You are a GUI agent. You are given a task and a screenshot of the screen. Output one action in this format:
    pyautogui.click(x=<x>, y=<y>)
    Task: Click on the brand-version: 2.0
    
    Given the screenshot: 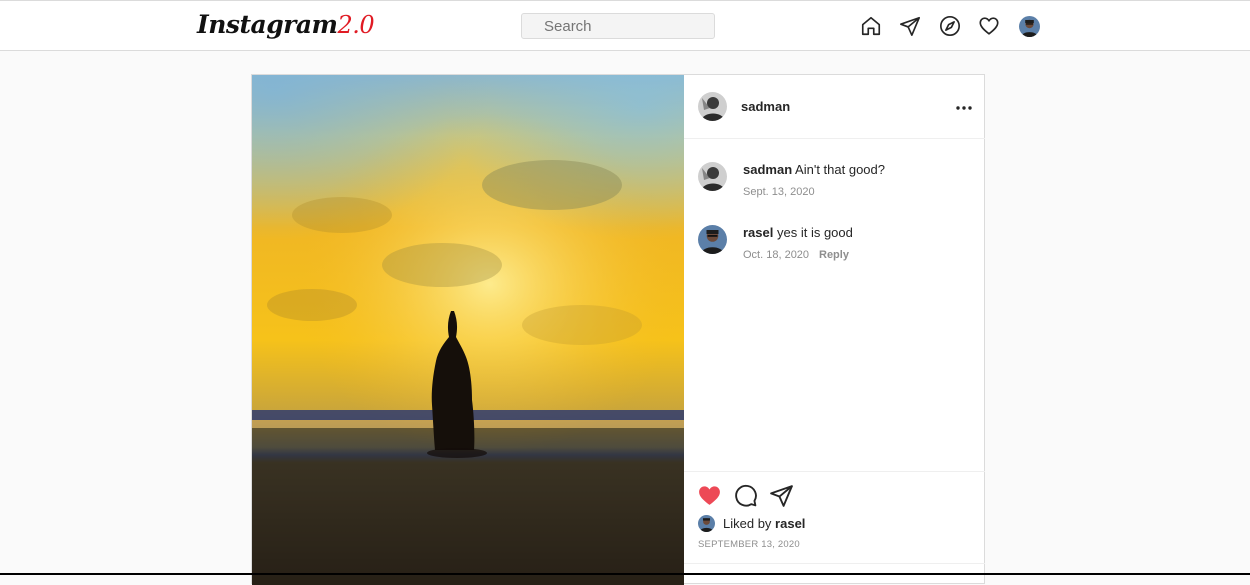 What is the action you would take?
    pyautogui.click(x=356, y=25)
    